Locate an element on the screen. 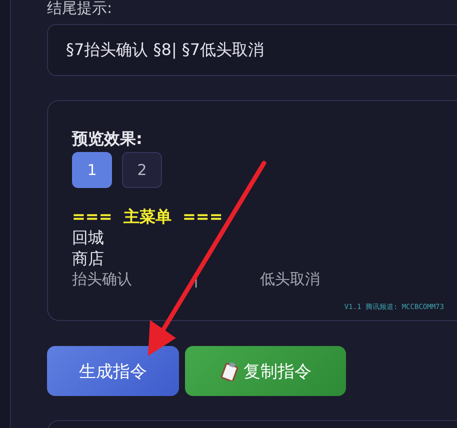 The width and height of the screenshot is (457, 428). generate-button: 生成指令 is located at coordinates (113, 371).